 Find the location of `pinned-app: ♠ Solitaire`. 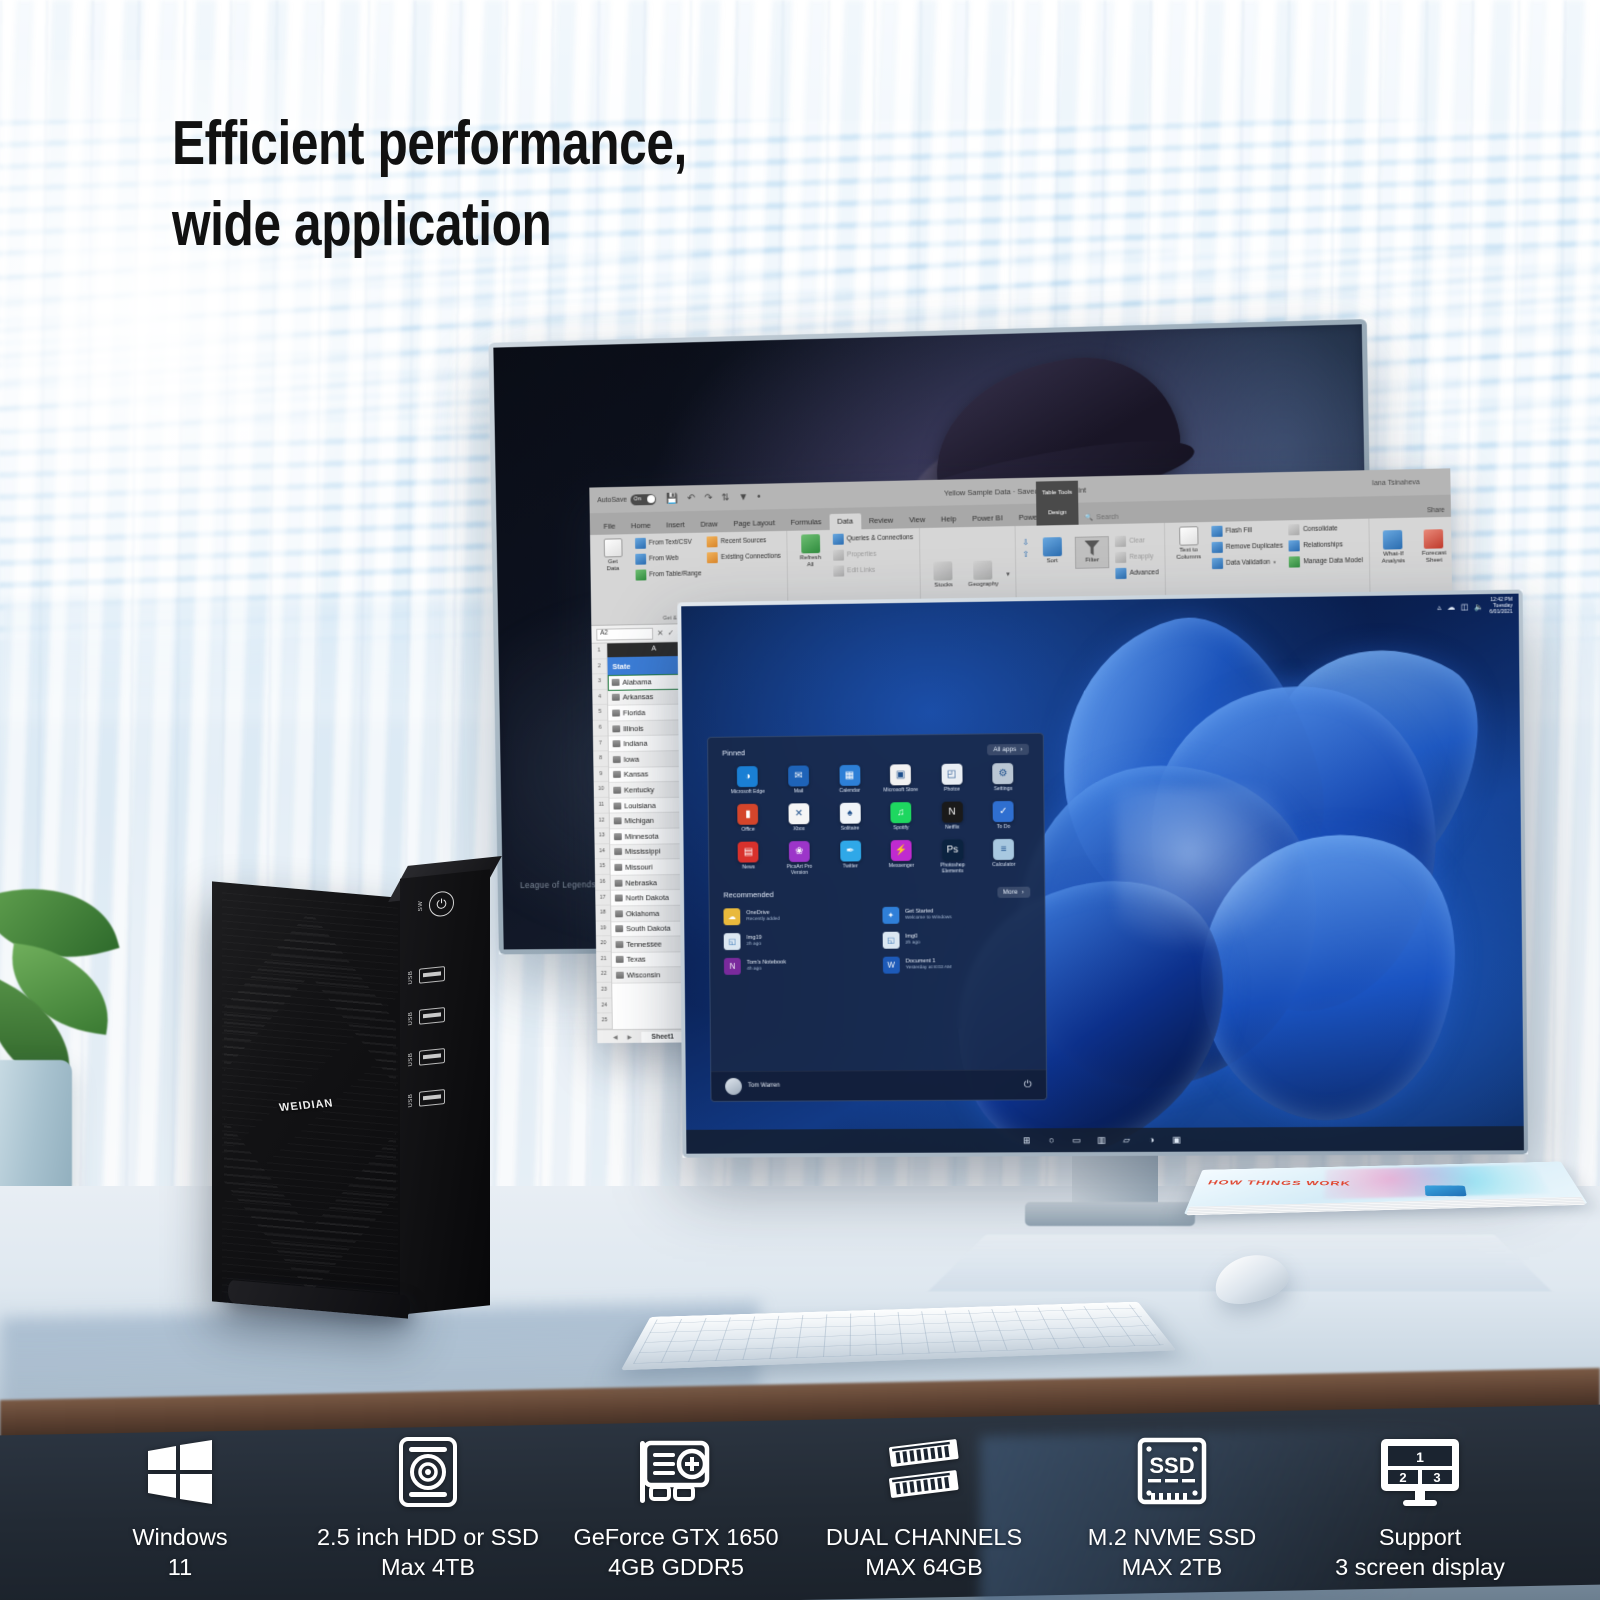

pinned-app: ♠ Solitaire is located at coordinates (849, 818).